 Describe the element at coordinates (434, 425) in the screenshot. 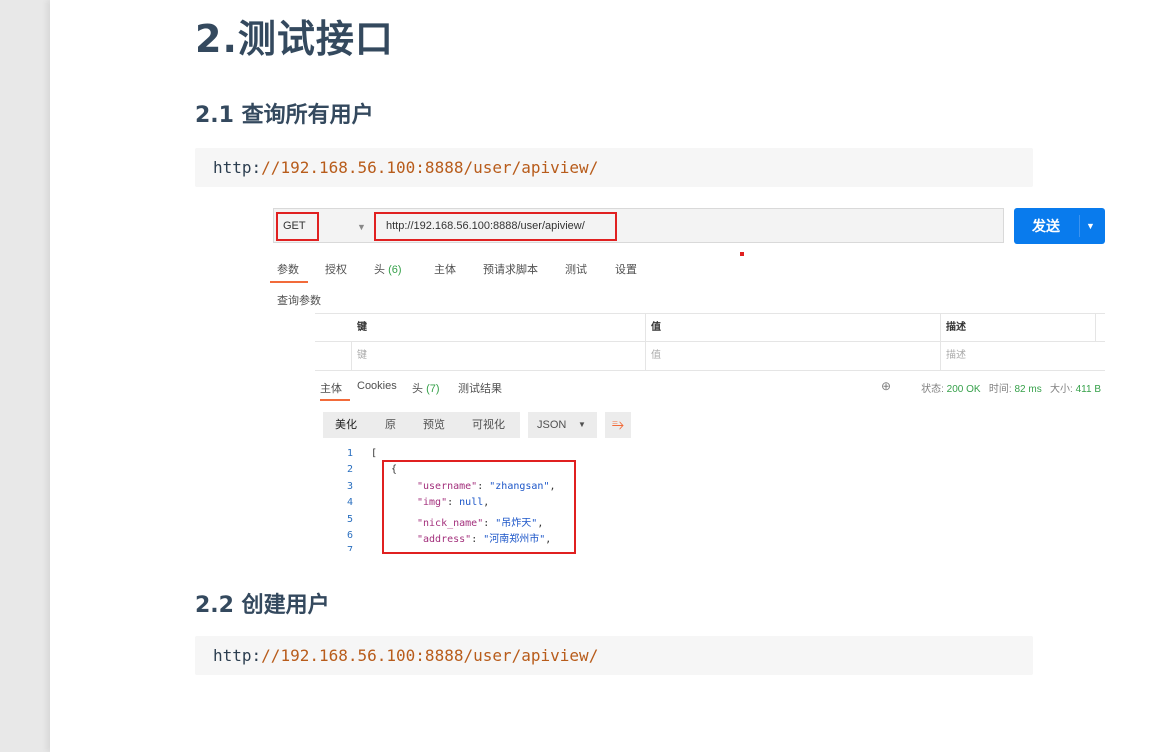

I see `format-preview-button: 预览` at that location.